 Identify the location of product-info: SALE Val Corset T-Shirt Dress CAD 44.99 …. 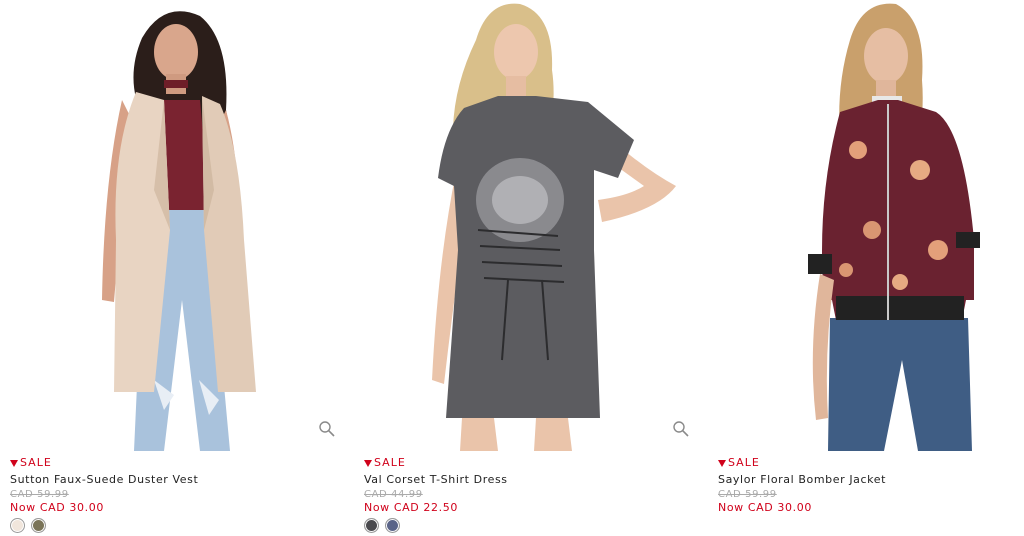
(529, 494).